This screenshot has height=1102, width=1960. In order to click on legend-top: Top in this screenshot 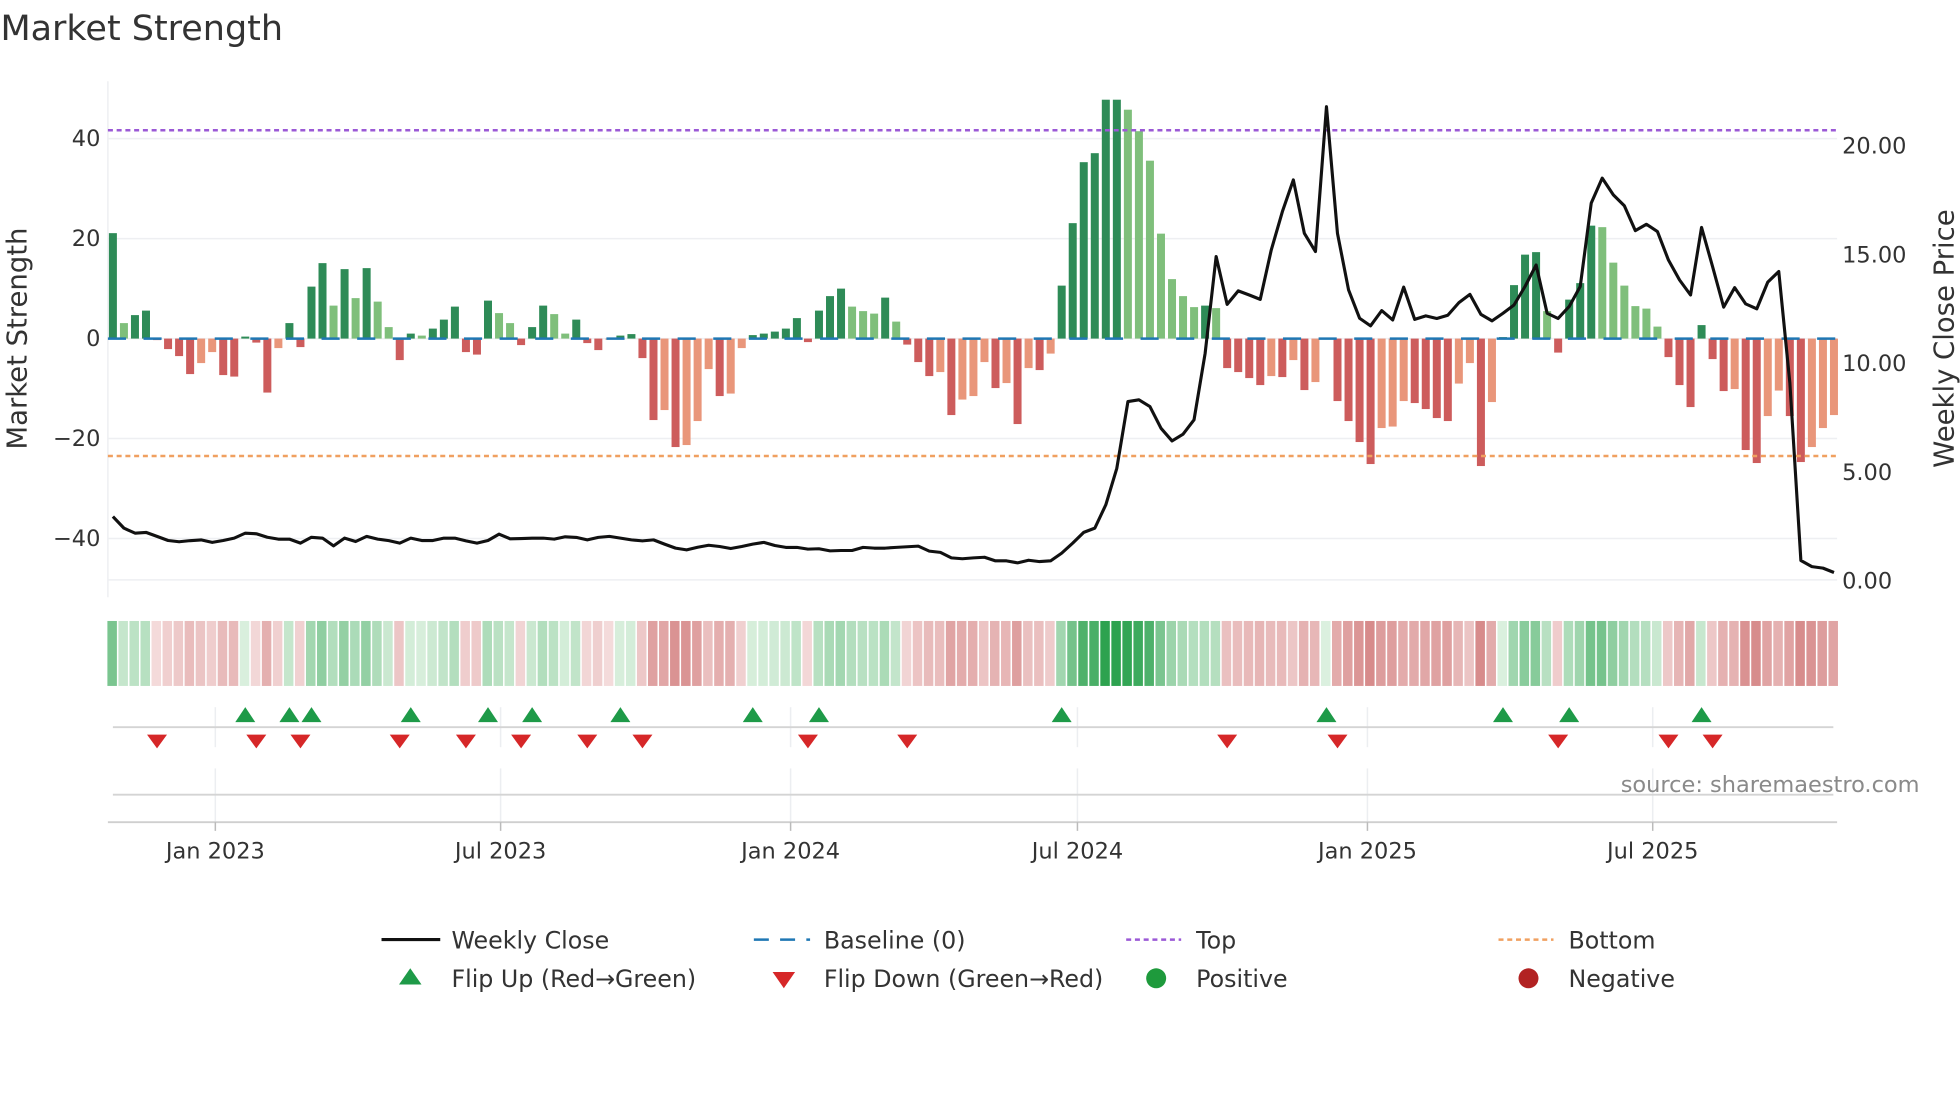, I will do `click(1181, 940)`.